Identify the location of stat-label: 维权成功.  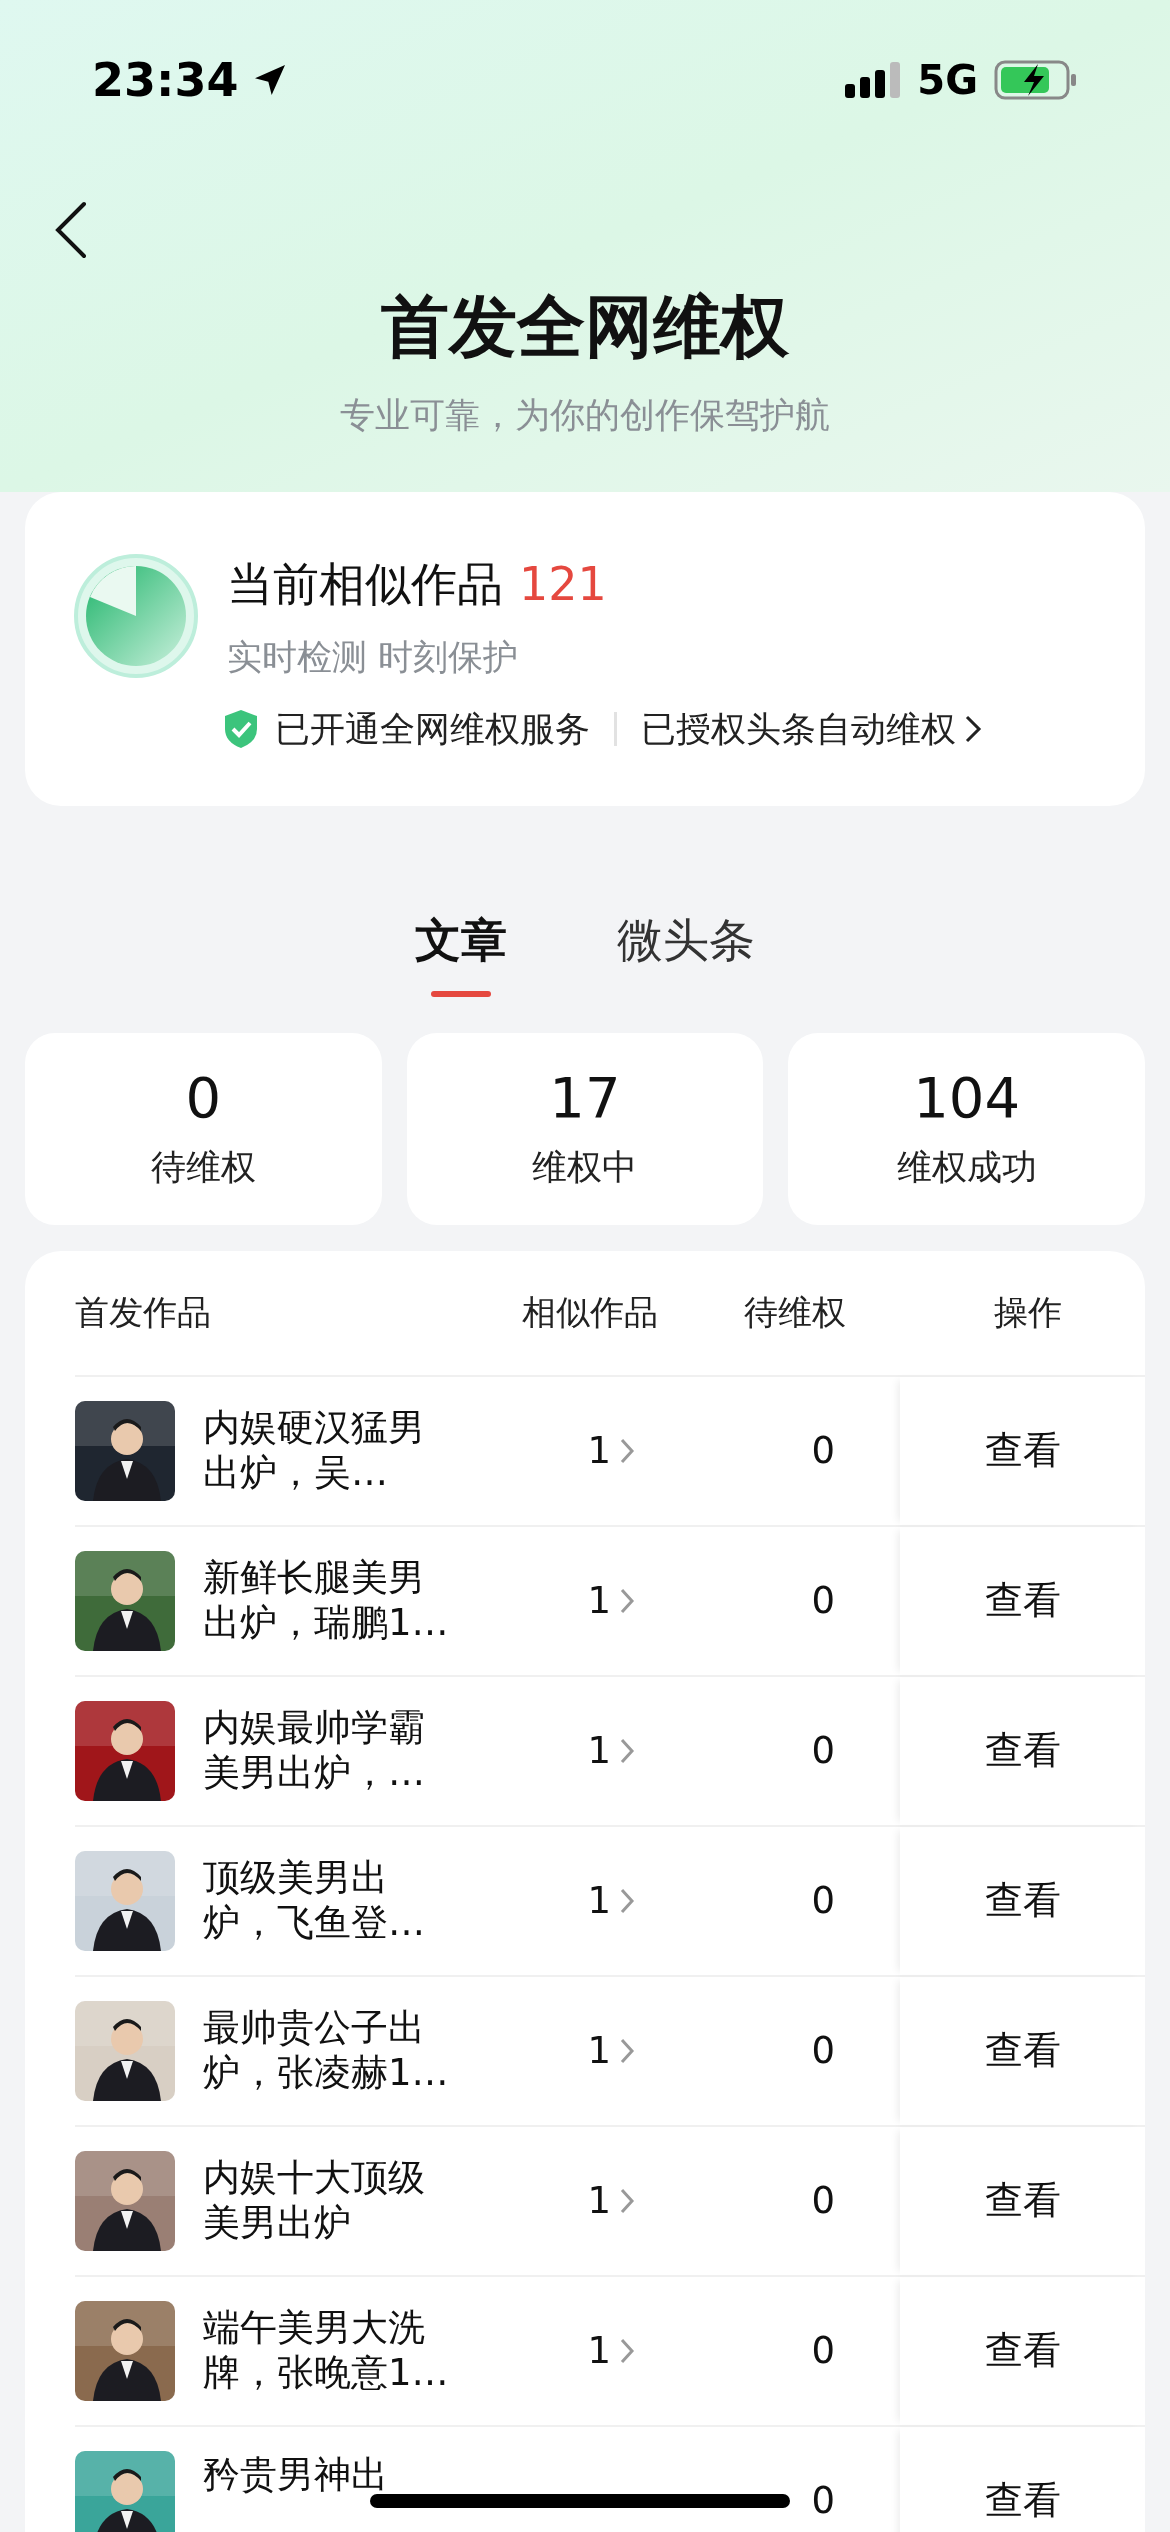
(966, 1168).